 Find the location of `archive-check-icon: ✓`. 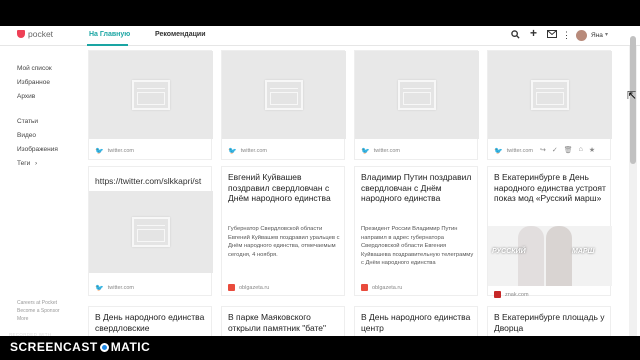

archive-check-icon: ✓ is located at coordinates (555, 150).